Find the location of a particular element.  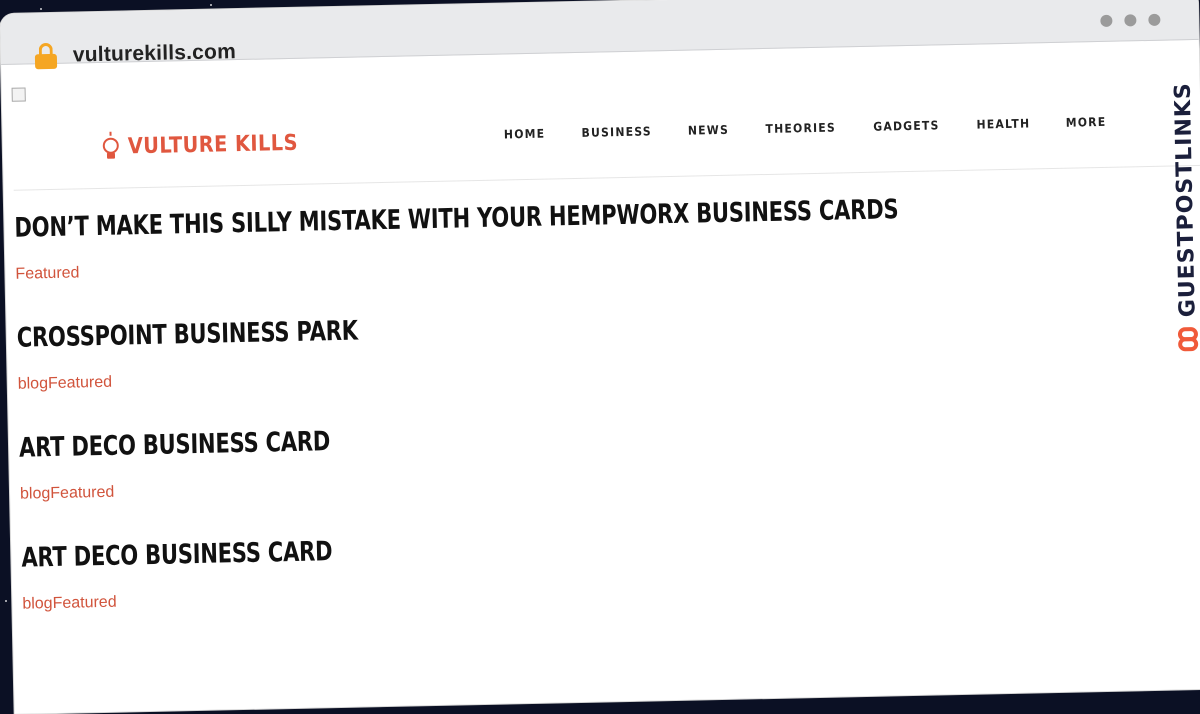

side-brand-text: GUESTPOSTLINKS is located at coordinates (1185, 199).